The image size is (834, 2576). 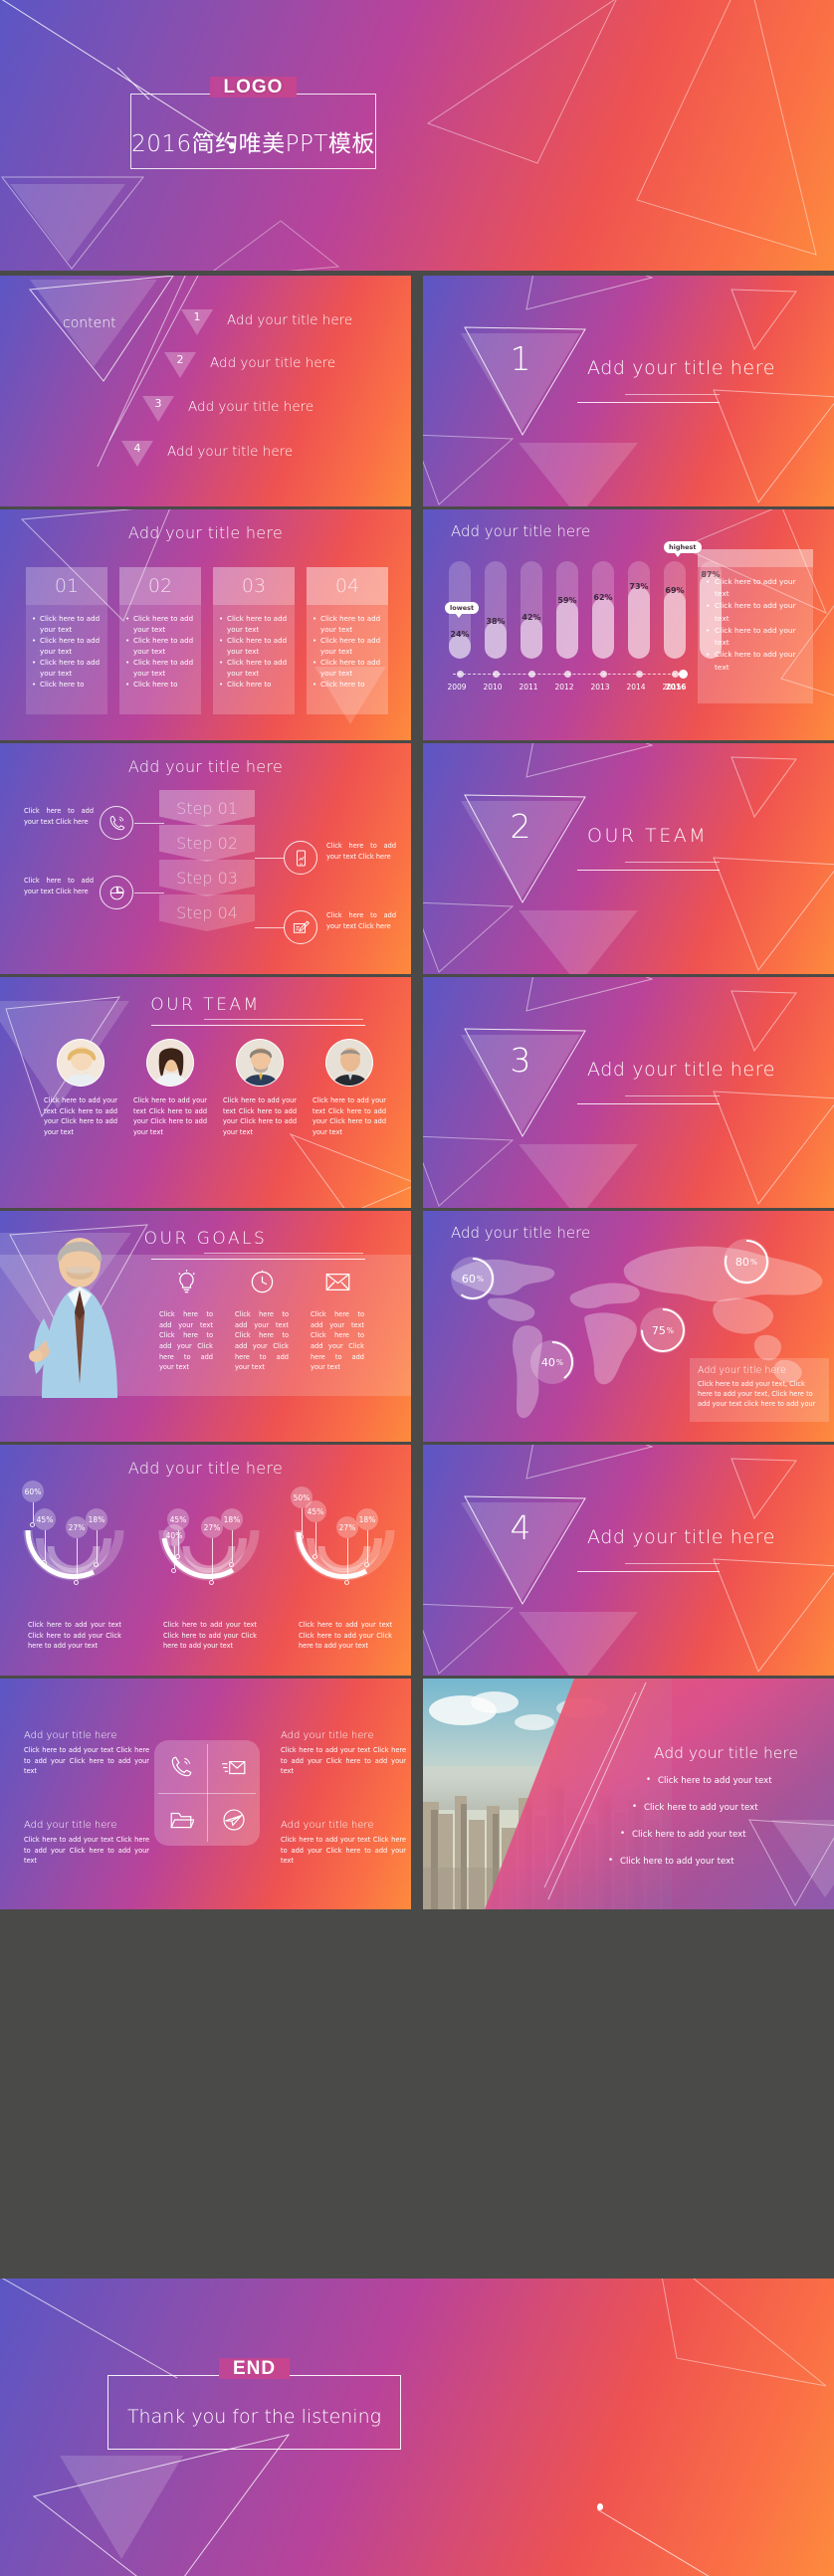 I want to click on annotation-highest: highest, so click(x=683, y=549).